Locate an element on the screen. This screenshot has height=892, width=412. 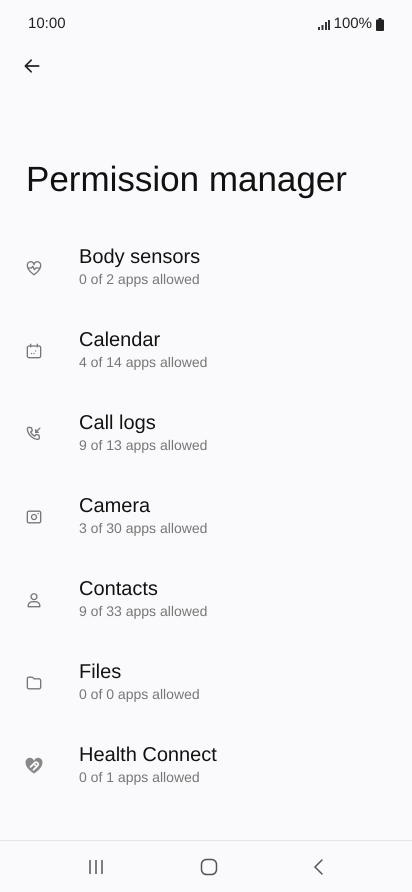
back-icon is located at coordinates (318, 867).